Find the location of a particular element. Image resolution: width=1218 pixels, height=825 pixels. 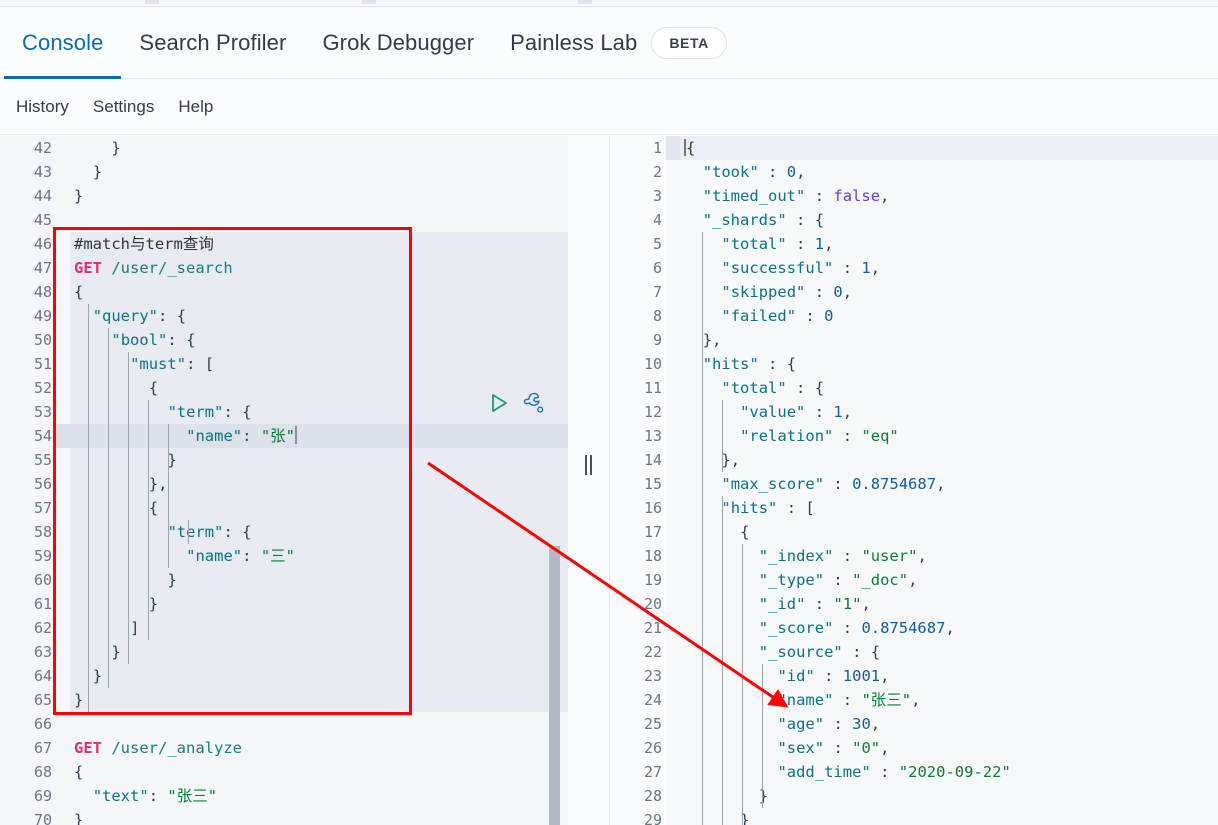

code-line: 16▼ "hits" : [ is located at coordinates (914, 508).